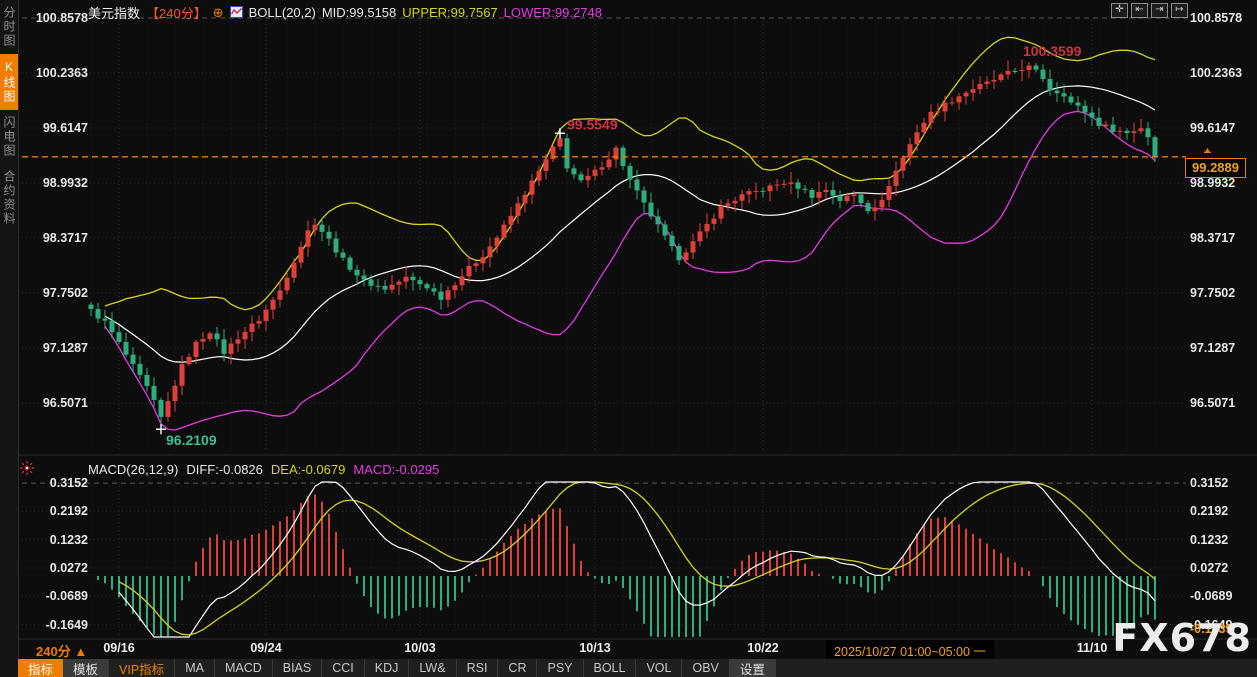  What do you see at coordinates (9, 338) in the screenshot?
I see `chart-type-sidebar: 分时图 K线图 闪电图 合约资料` at bounding box center [9, 338].